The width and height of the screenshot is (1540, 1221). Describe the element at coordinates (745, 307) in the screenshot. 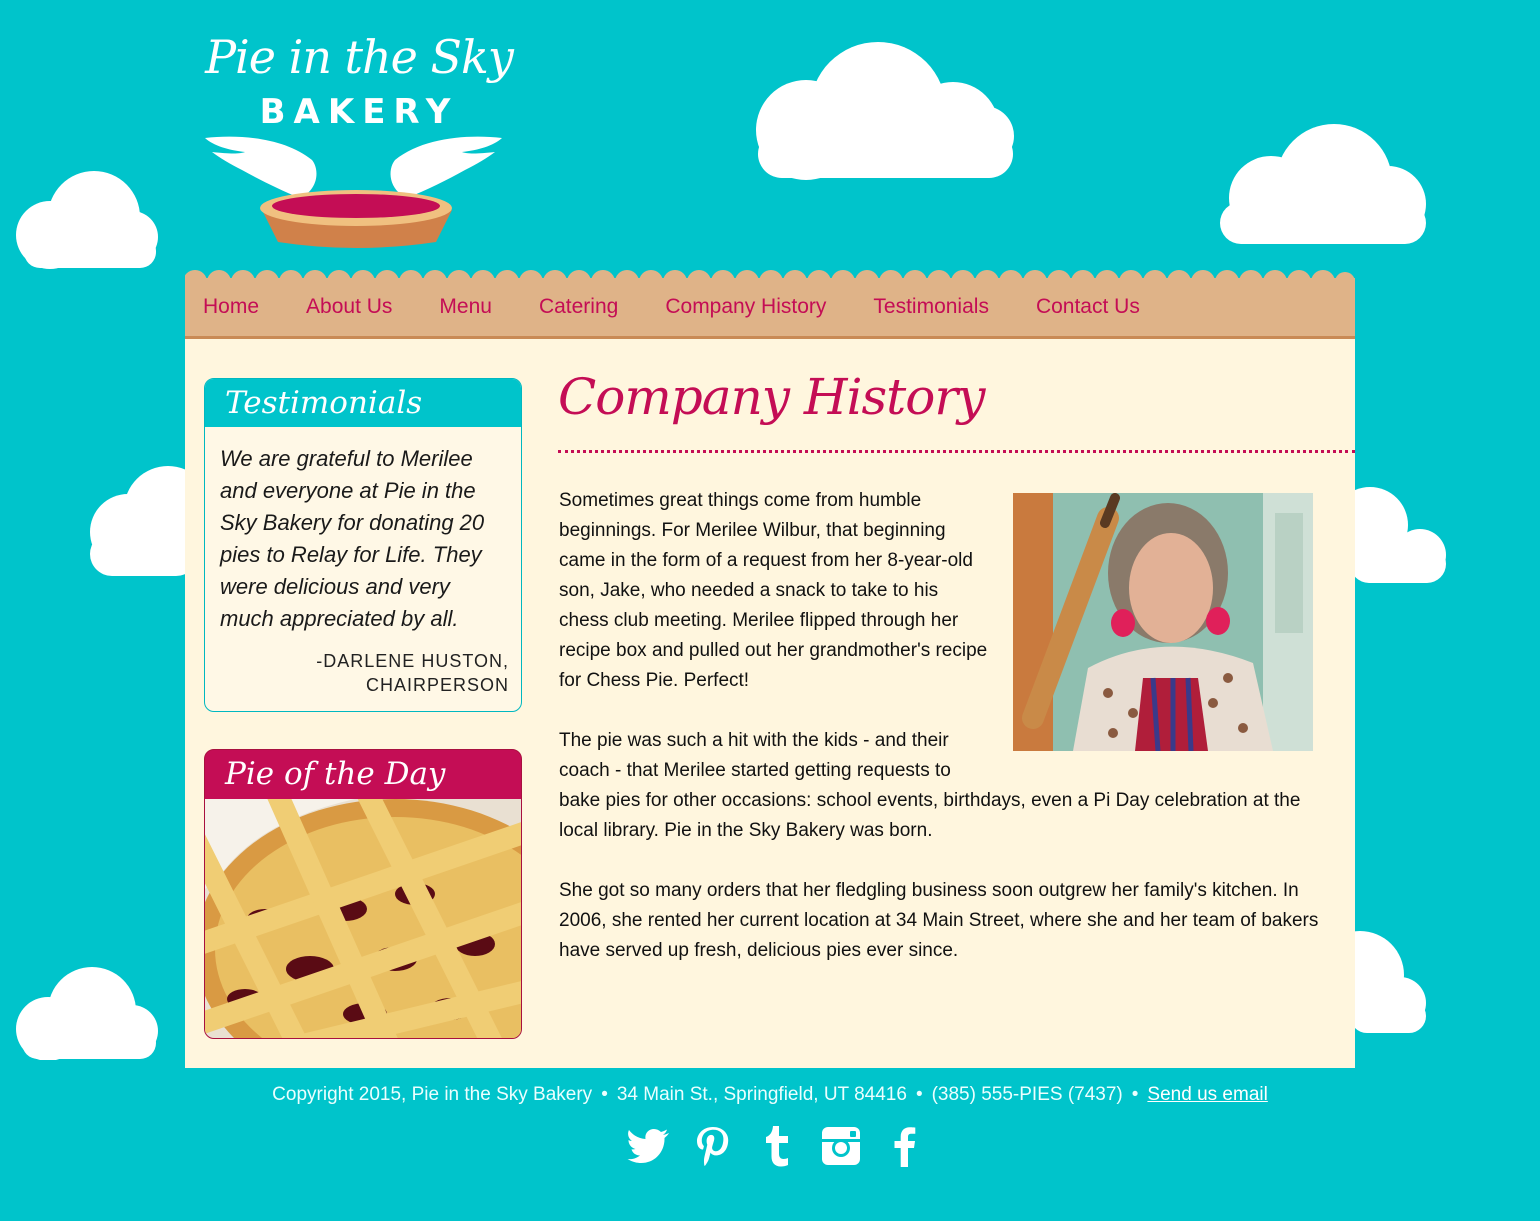

I see `nav-item-company-history: Company History` at that location.